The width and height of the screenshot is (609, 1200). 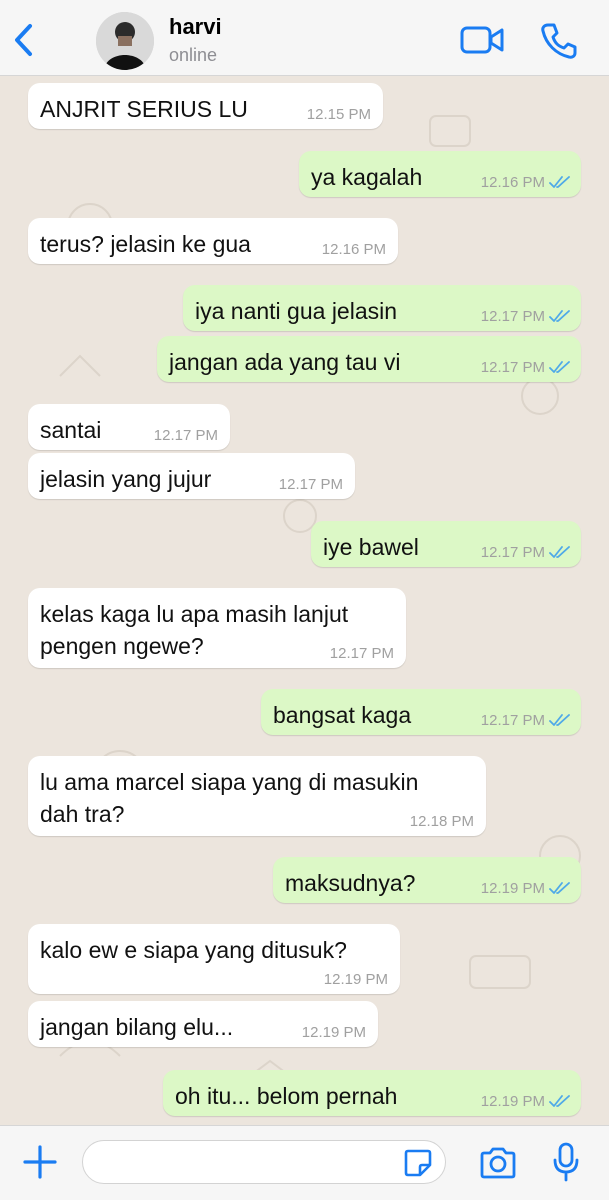 I want to click on message-bubble: jelasin yang jujur 12.17 PM, so click(x=191, y=476).